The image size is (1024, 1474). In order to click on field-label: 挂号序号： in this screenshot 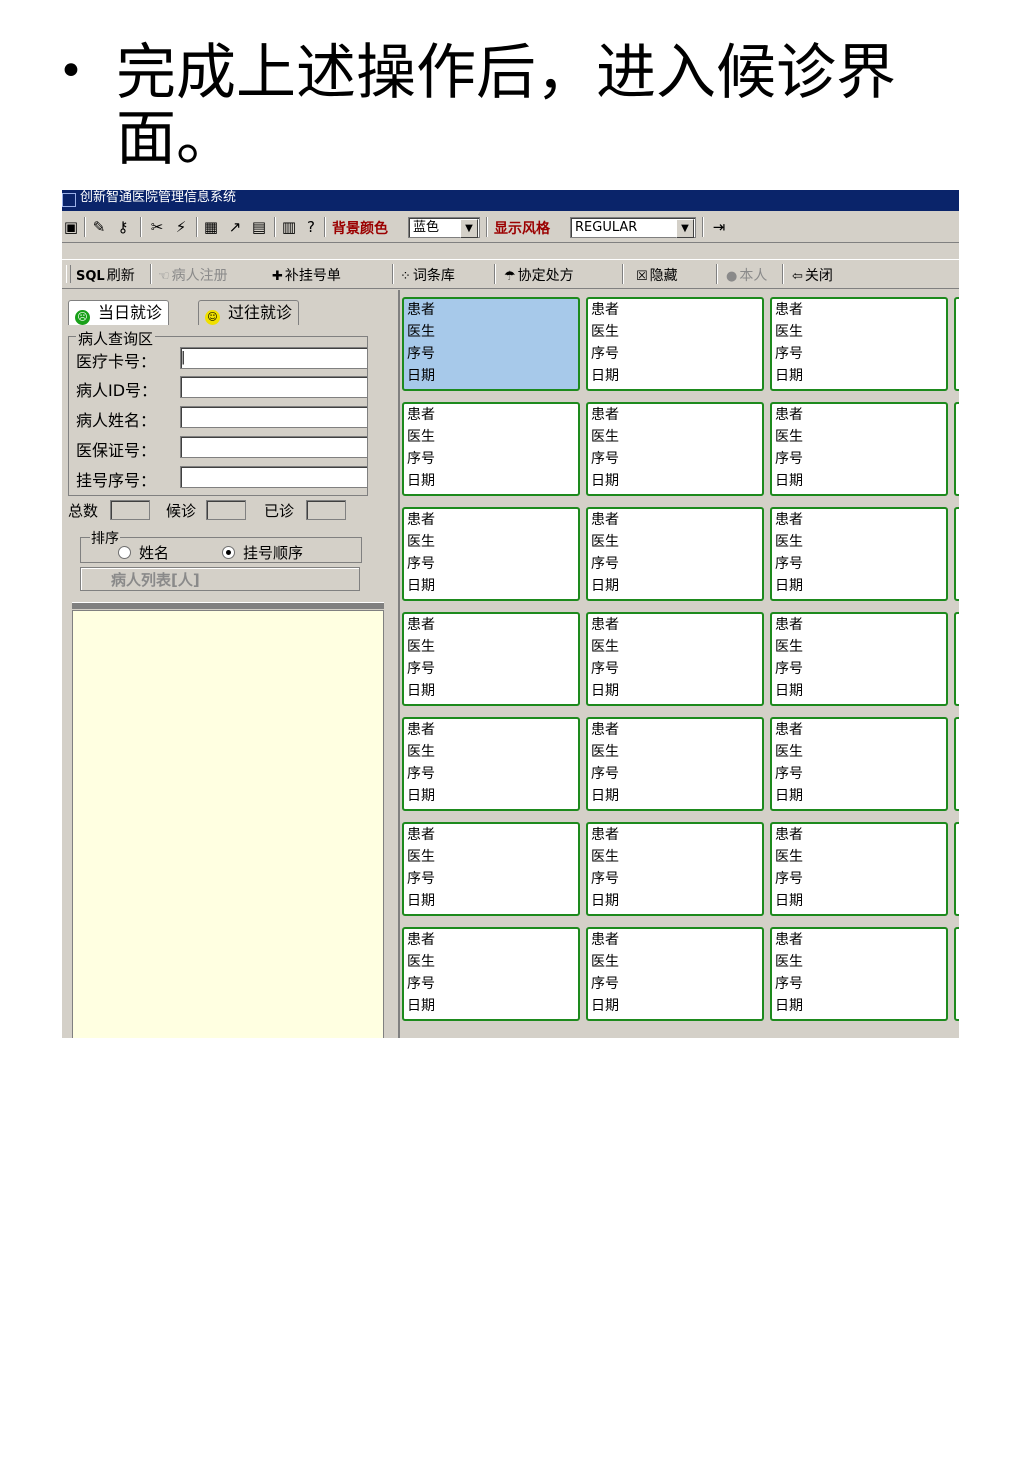, I will do `click(116, 480)`.